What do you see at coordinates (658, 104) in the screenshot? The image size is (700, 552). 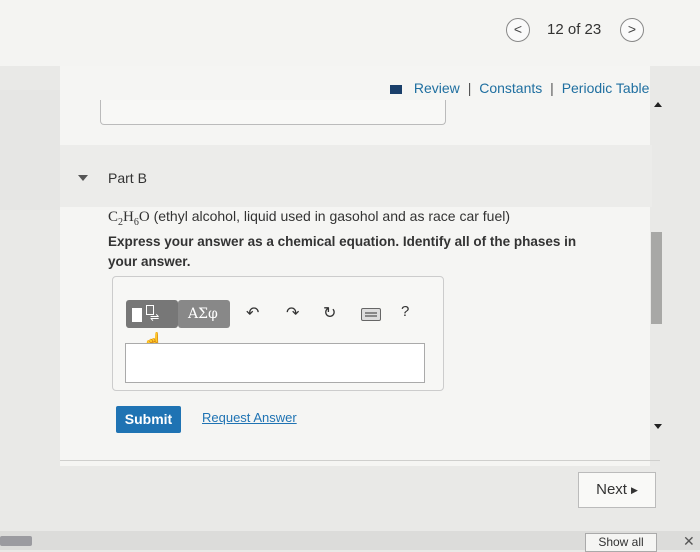 I see `scroll-up-icon` at bounding box center [658, 104].